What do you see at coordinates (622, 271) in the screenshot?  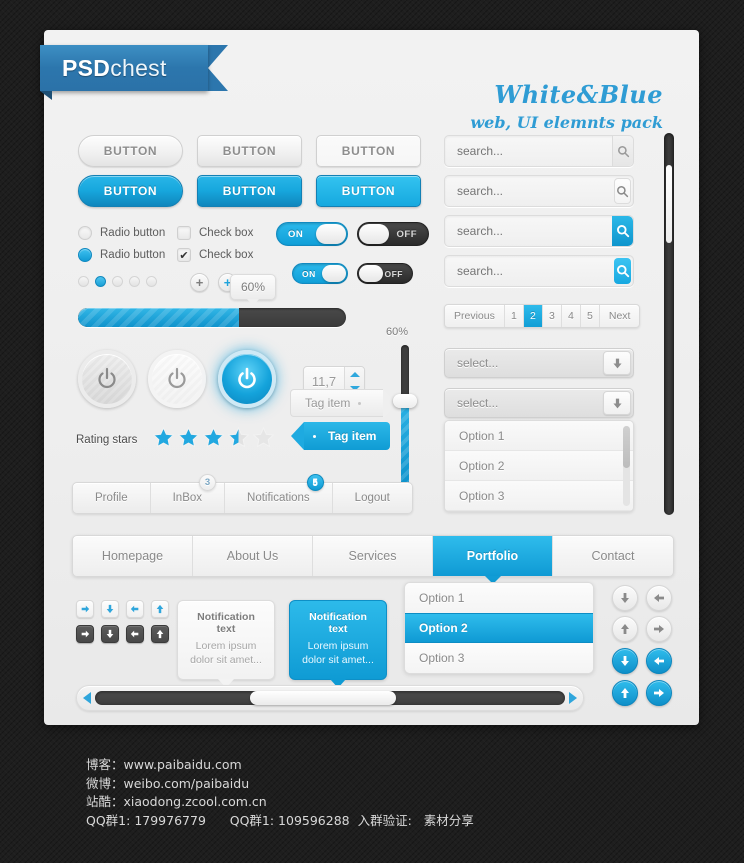 I see `search-button-blue-rounded` at bounding box center [622, 271].